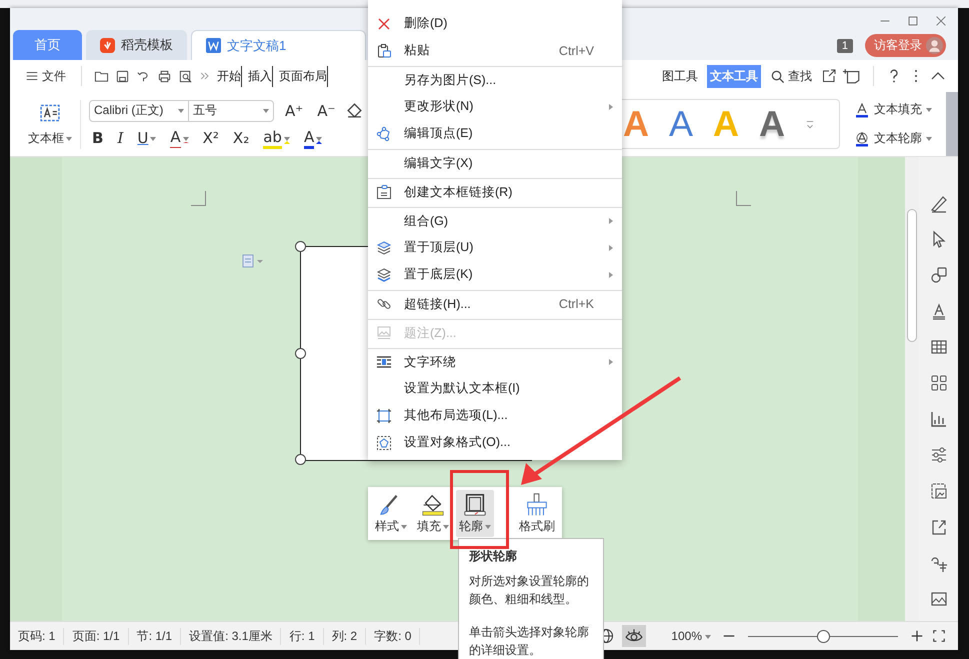  What do you see at coordinates (147, 138) in the screenshot?
I see `format-button: U` at bounding box center [147, 138].